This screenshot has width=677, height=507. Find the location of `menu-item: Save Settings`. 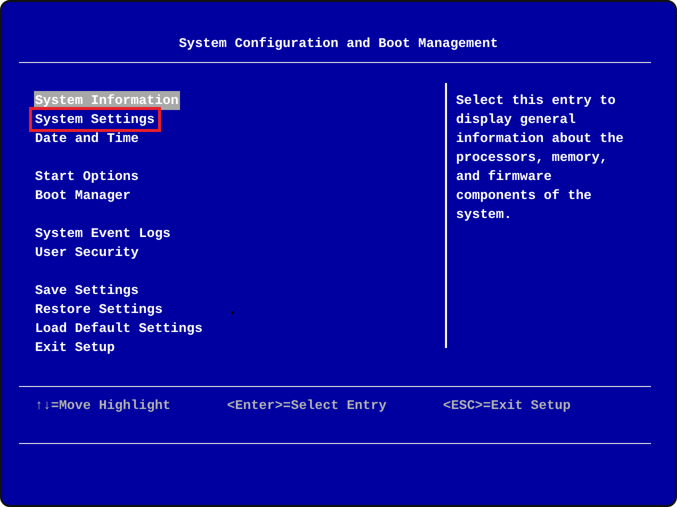

menu-item: Save Settings is located at coordinates (87, 290).